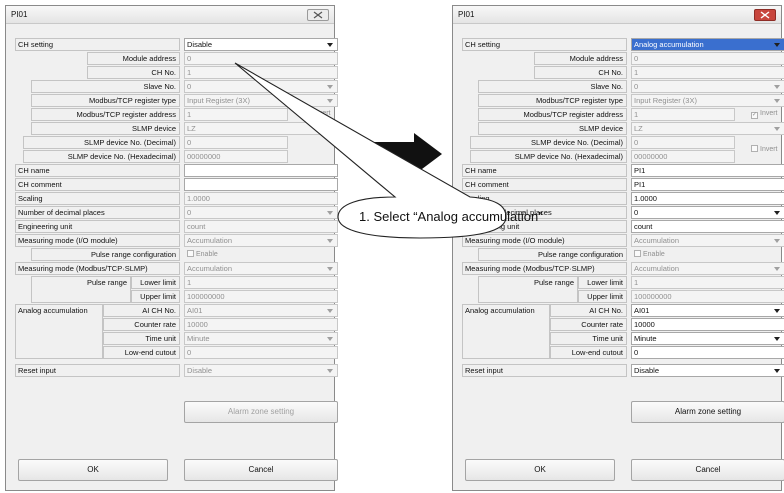 The height and width of the screenshot is (493, 784). What do you see at coordinates (707, 212) in the screenshot?
I see `decimal-places-select: 0` at bounding box center [707, 212].